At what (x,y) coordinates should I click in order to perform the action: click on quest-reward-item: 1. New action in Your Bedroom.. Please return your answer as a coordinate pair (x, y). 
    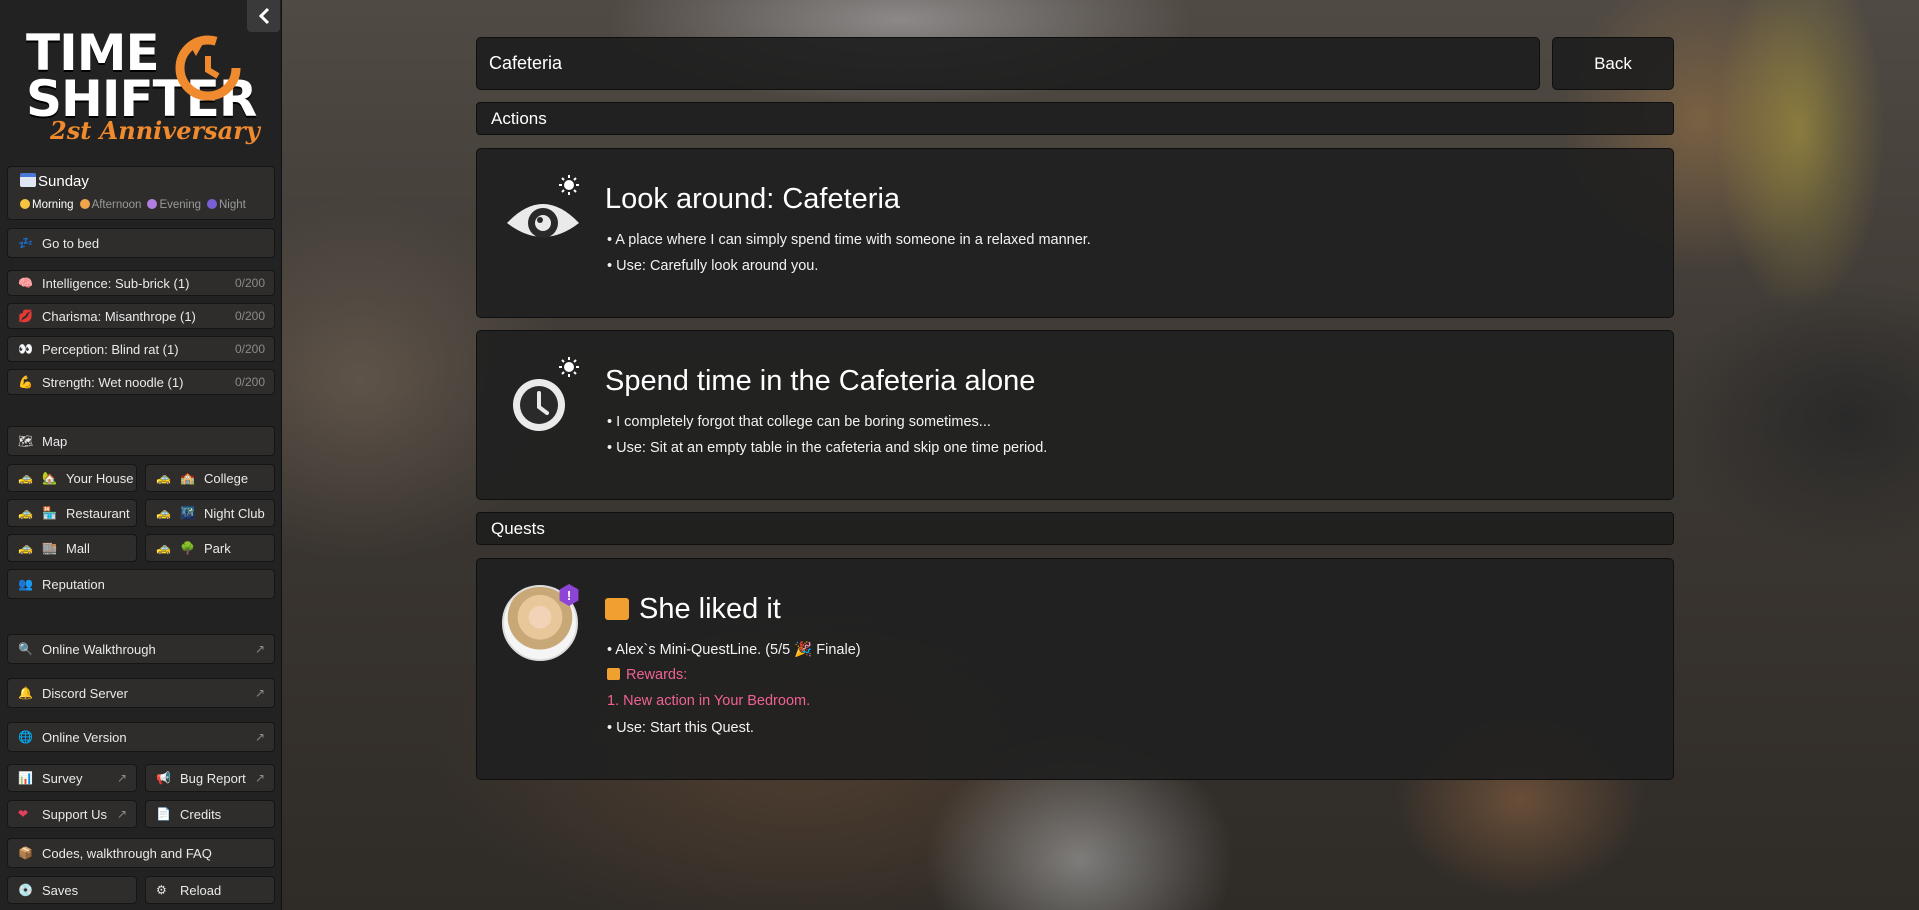
    Looking at the image, I should click on (709, 701).